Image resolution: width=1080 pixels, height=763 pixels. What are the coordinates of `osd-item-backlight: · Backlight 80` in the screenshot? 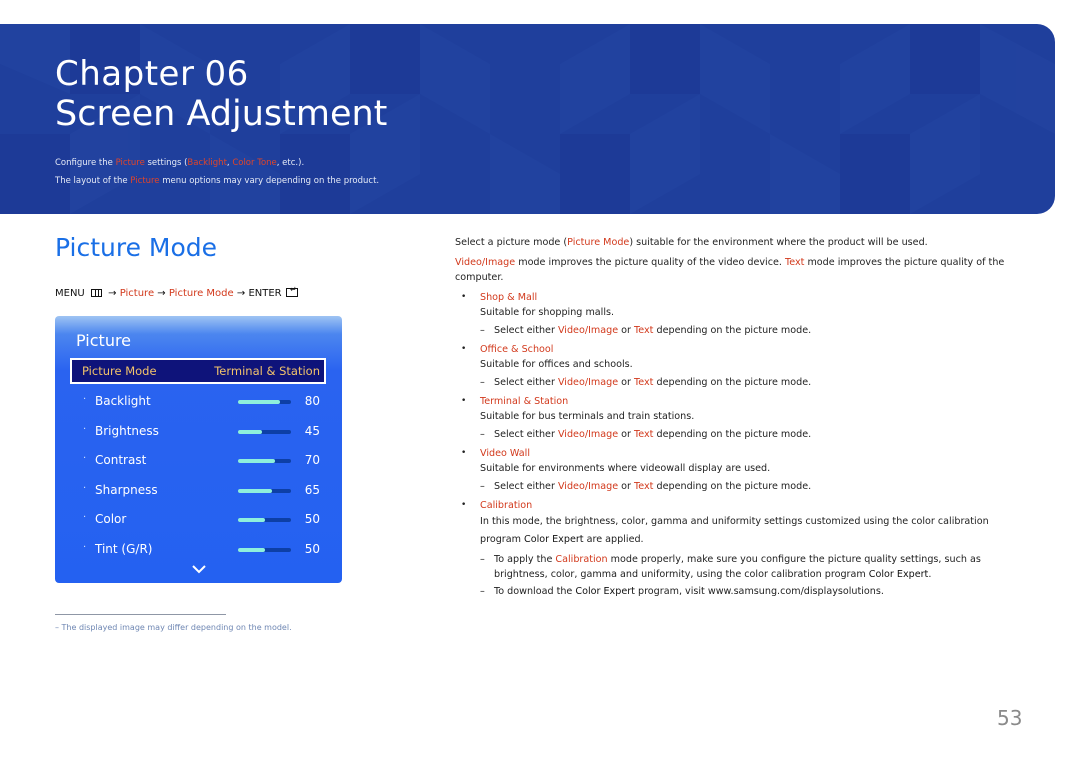 It's located at (198, 403).